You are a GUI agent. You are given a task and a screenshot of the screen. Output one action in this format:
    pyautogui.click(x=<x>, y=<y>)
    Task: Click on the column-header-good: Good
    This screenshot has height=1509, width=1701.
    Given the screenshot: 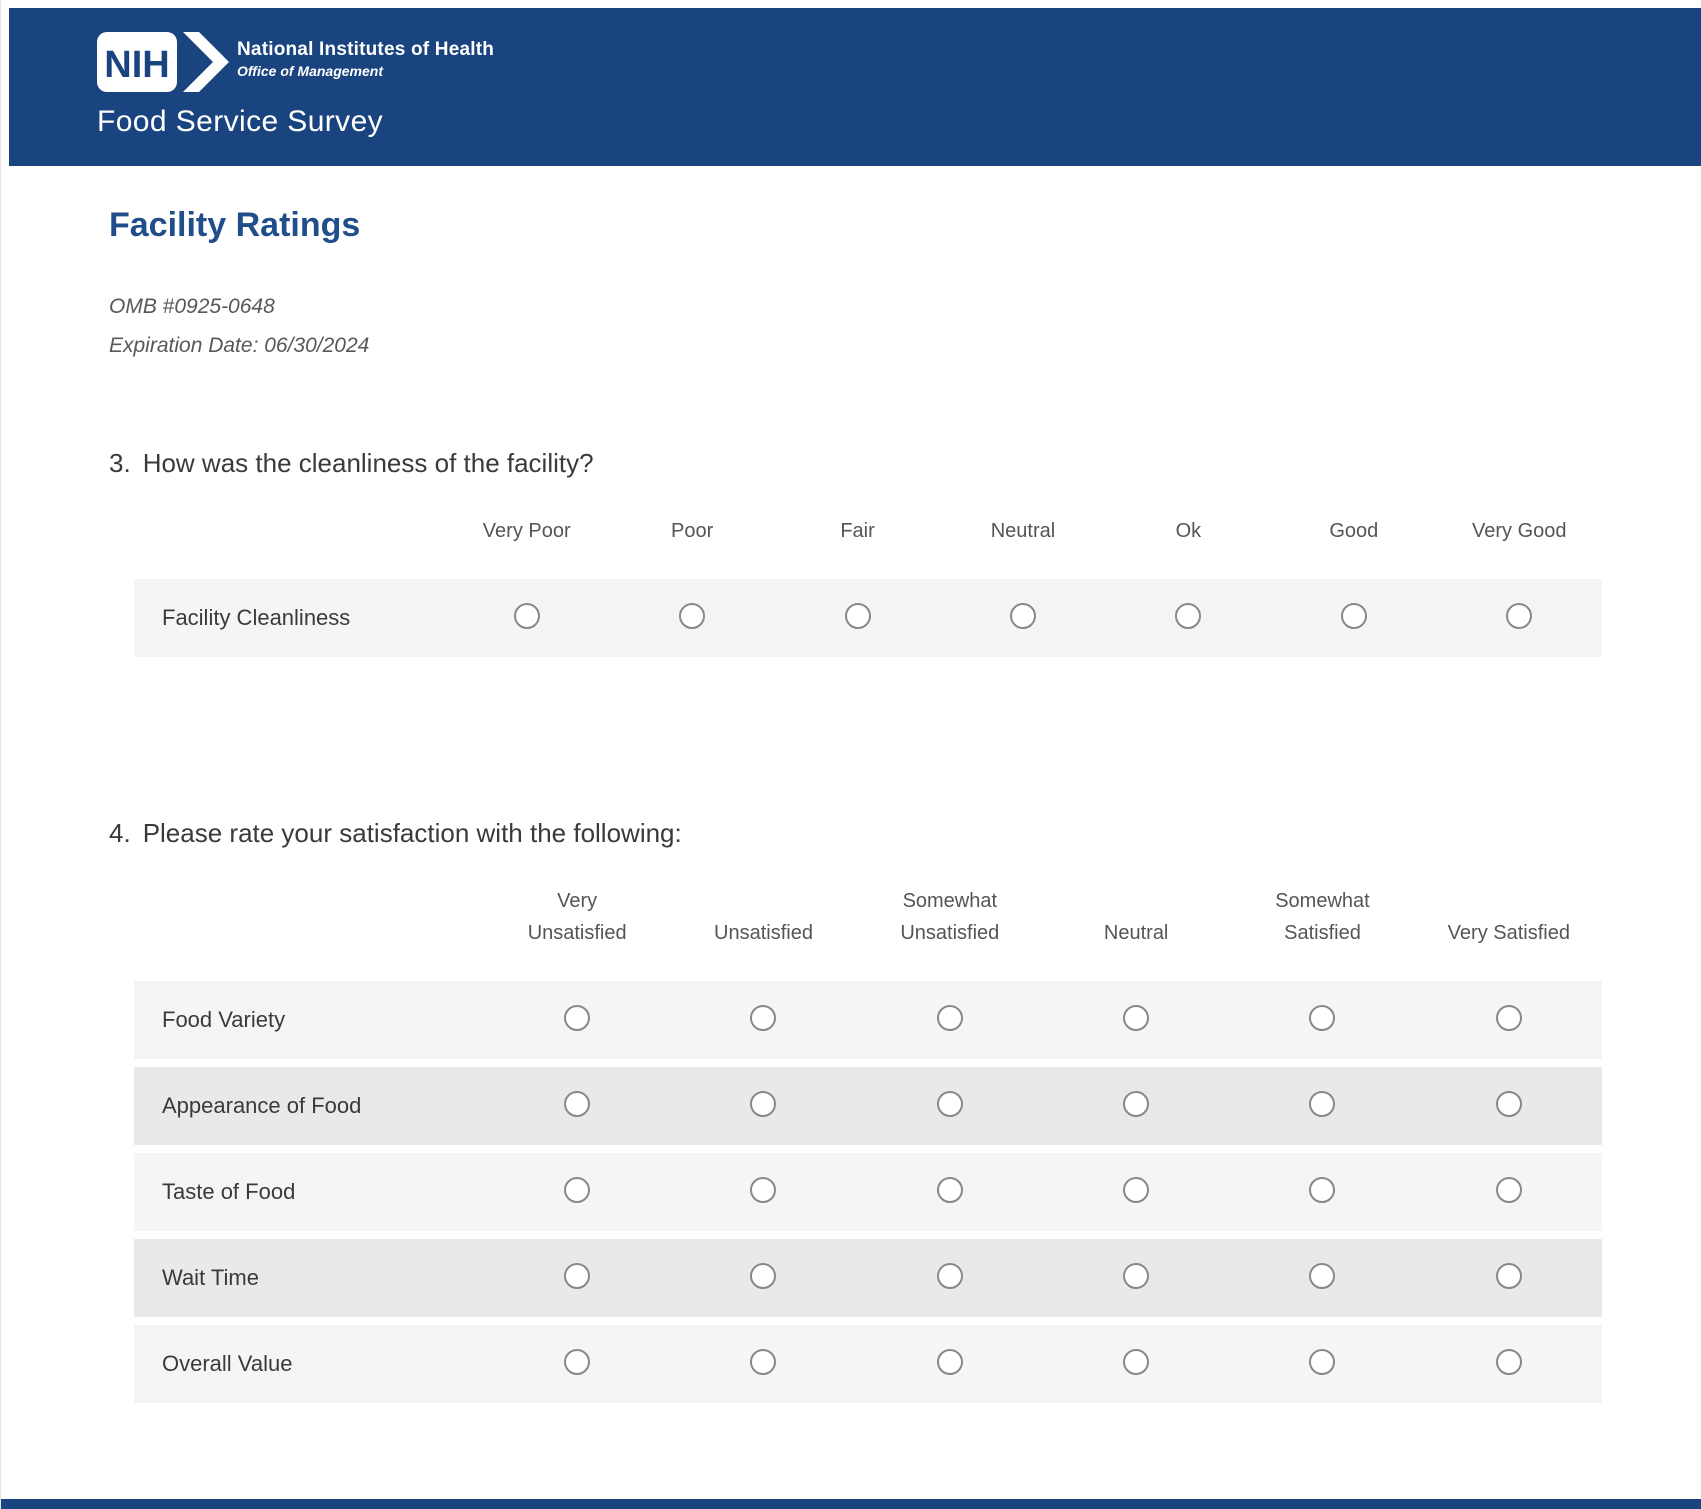 What is the action you would take?
    pyautogui.click(x=1354, y=531)
    